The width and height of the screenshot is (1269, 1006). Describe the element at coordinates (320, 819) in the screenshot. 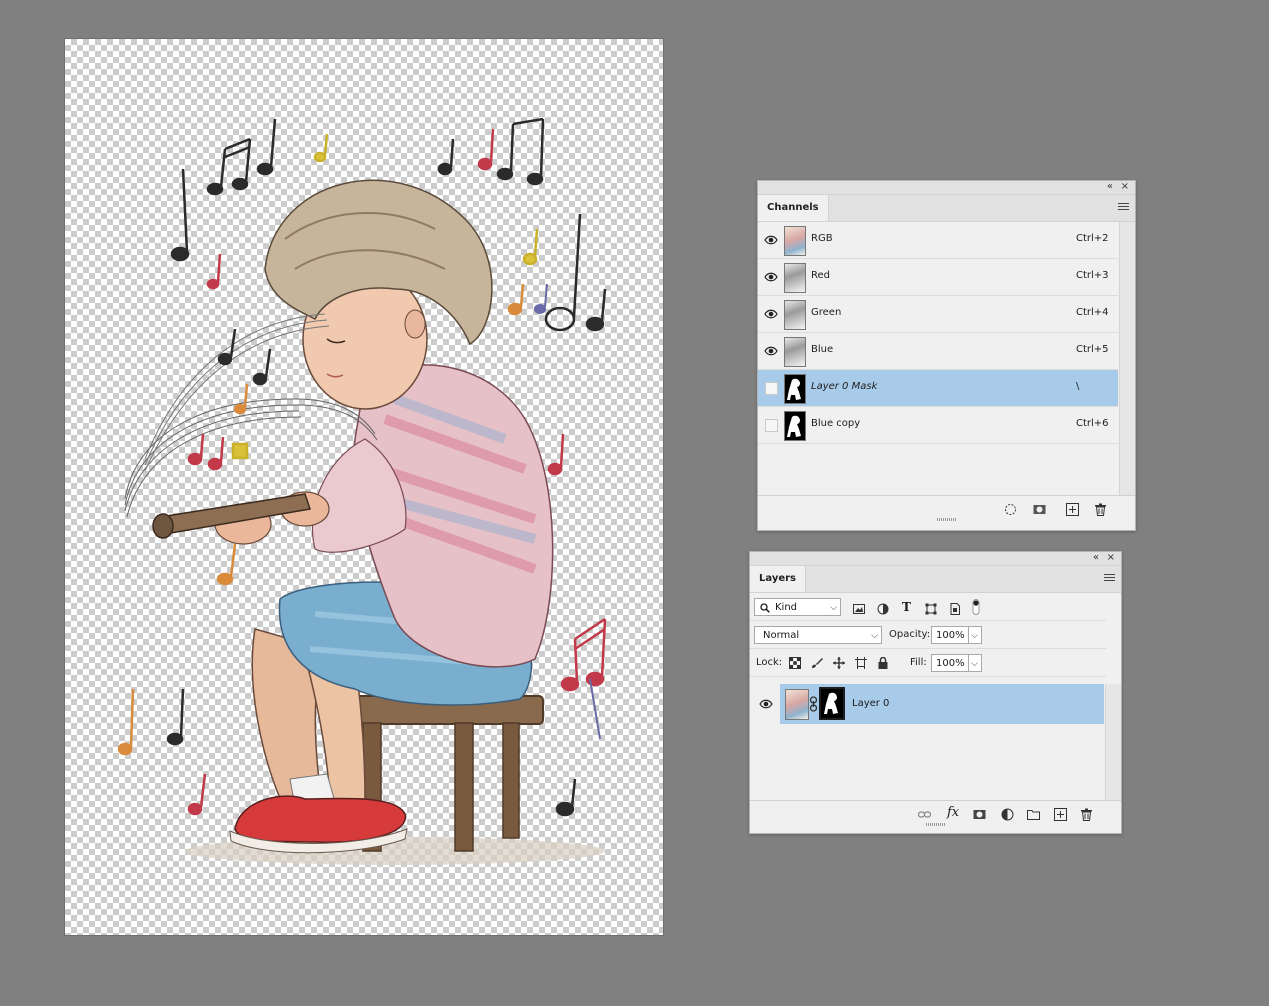

I see `red-shoe` at that location.